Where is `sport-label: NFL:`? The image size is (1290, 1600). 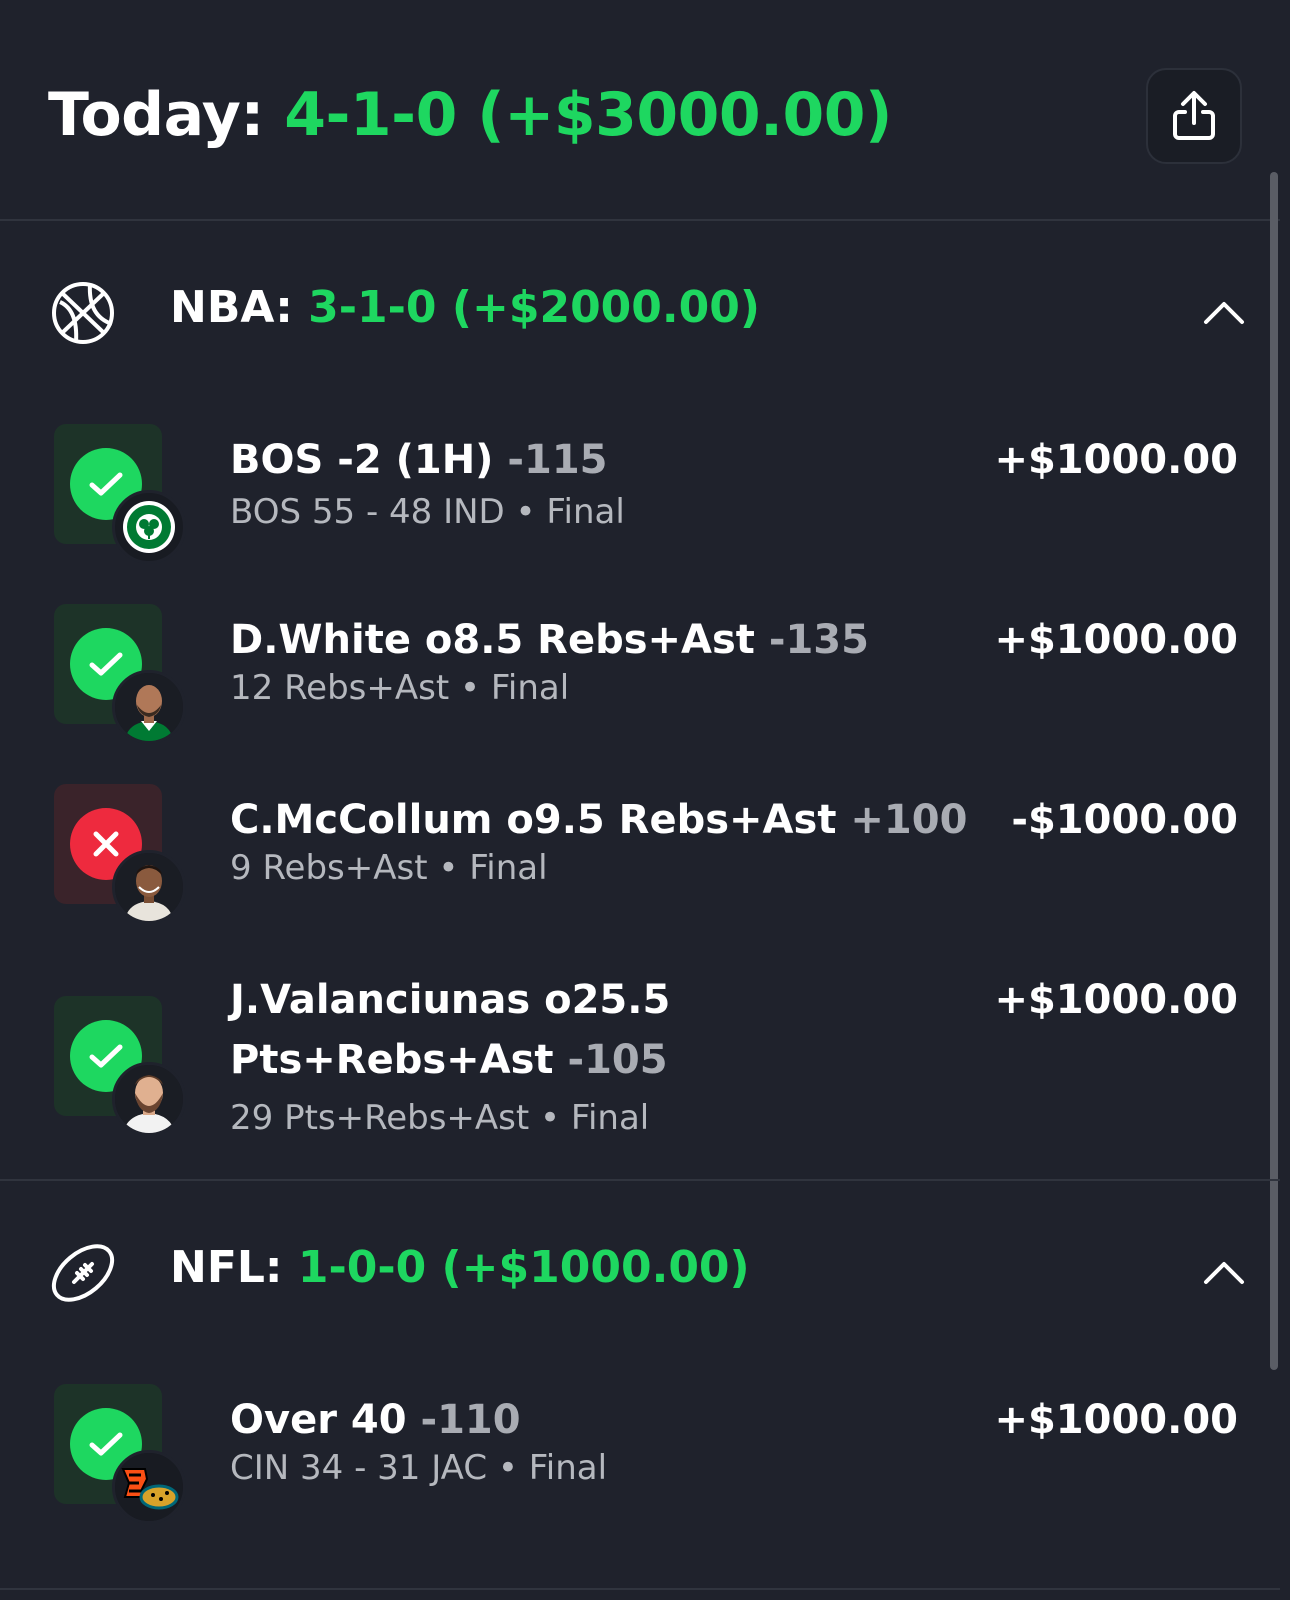 sport-label: NFL: is located at coordinates (226, 1267).